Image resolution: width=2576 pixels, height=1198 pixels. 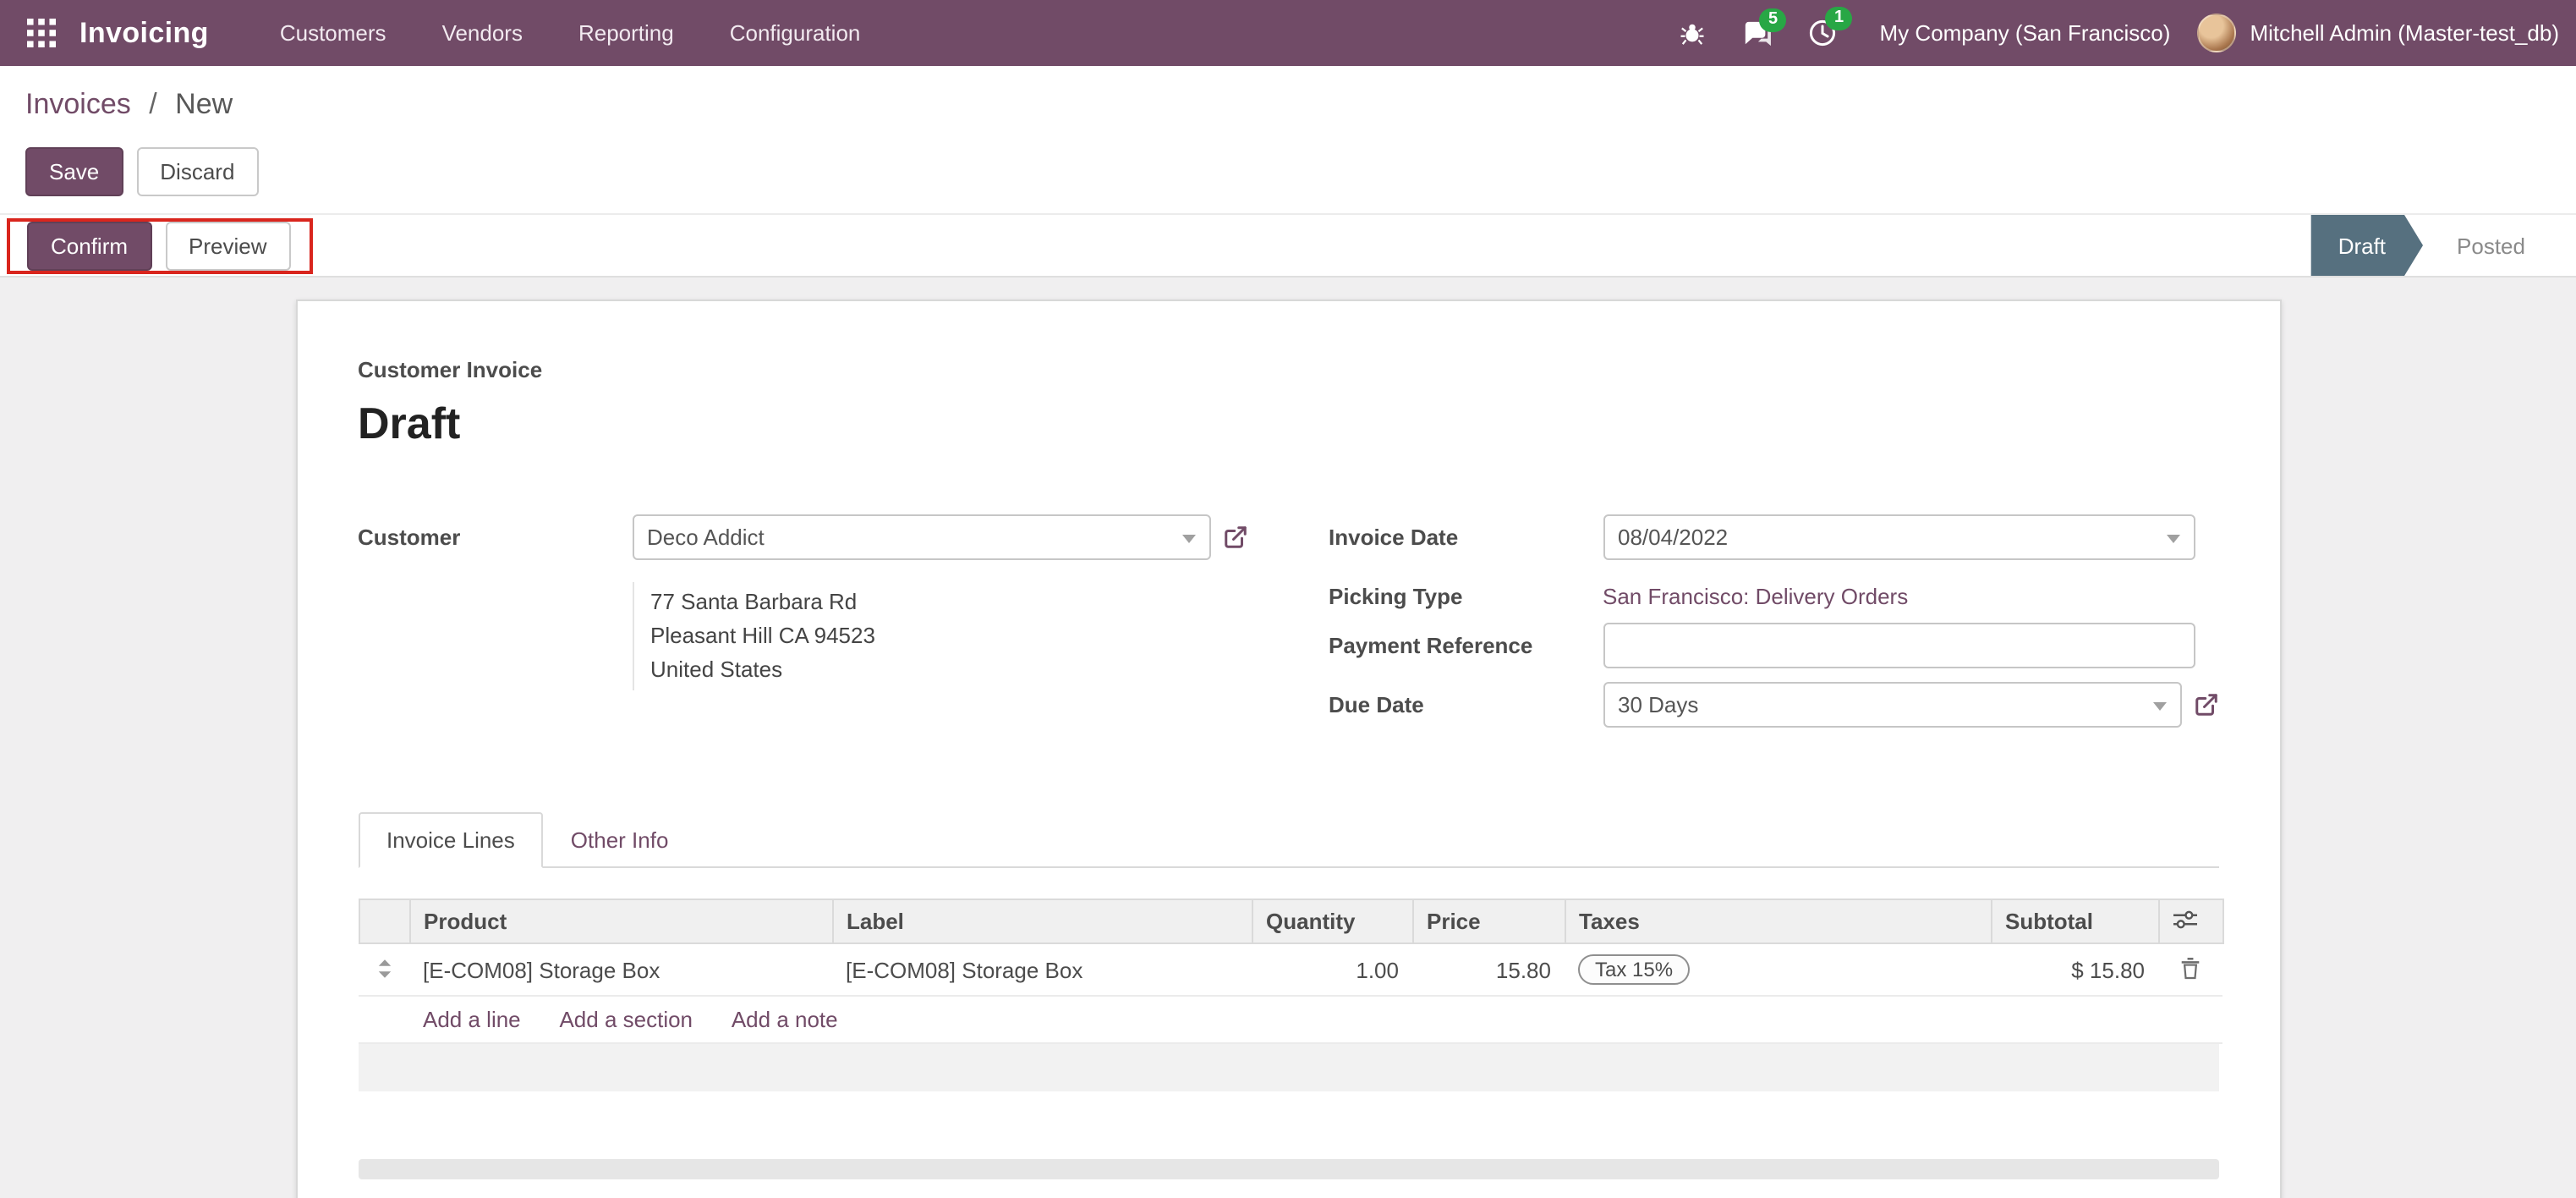 What do you see at coordinates (1290, 1020) in the screenshot?
I see `table-add-links-row: Add a line Add a section Add a note` at bounding box center [1290, 1020].